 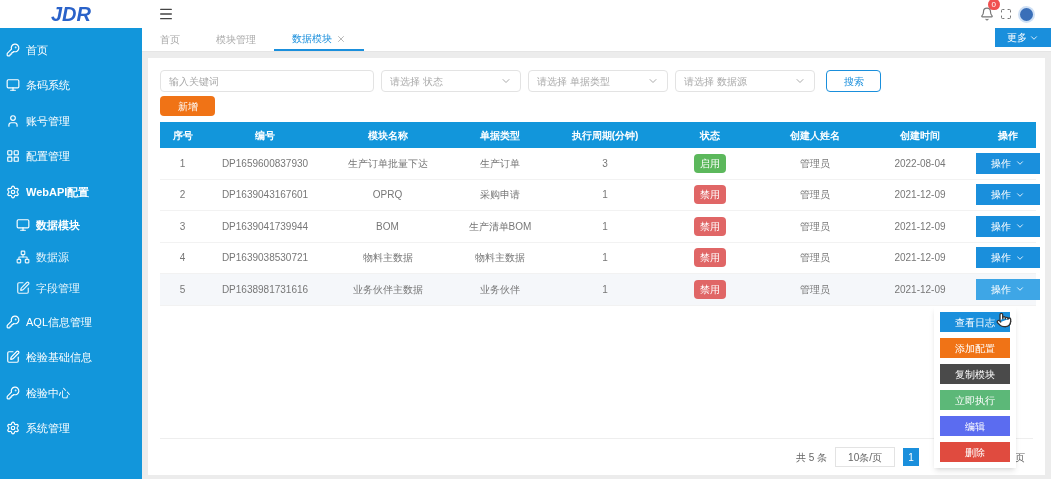 I want to click on select-field: 请选择 单据类型, so click(x=598, y=81).